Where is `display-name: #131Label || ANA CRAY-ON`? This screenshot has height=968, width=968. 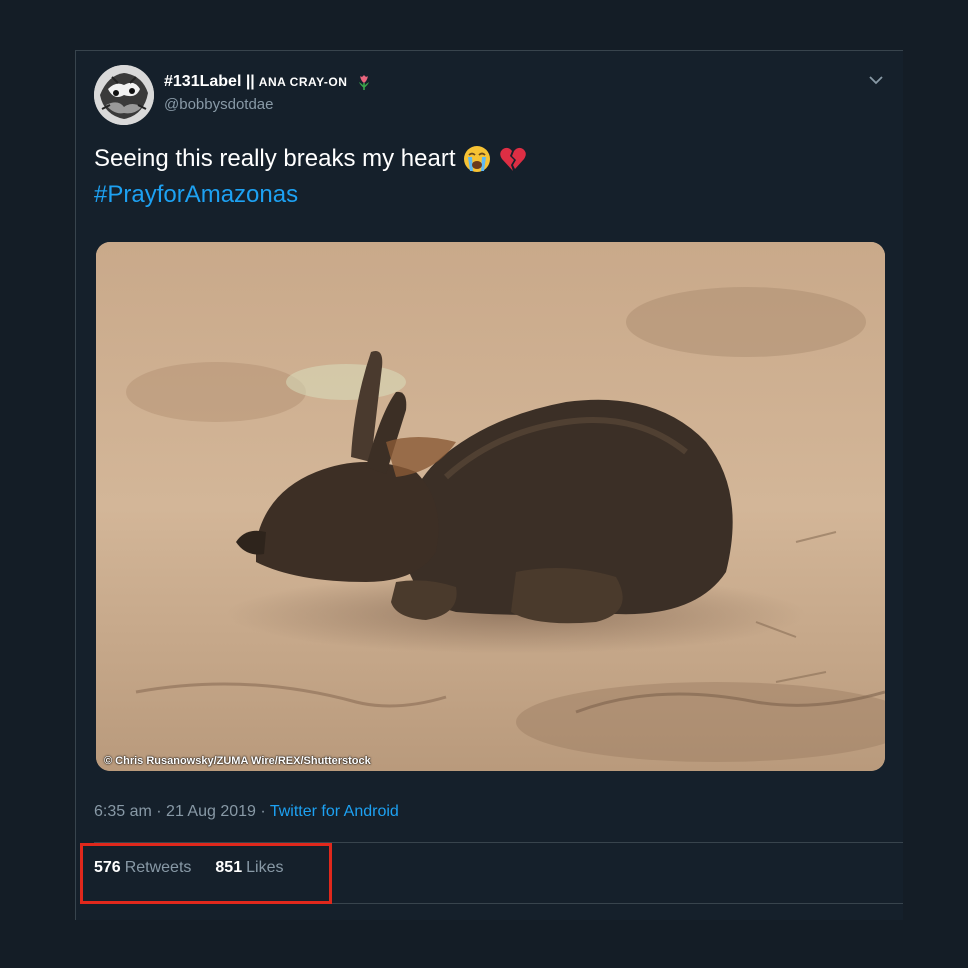
display-name: #131Label || ANA CRAY-ON is located at coordinates (268, 82).